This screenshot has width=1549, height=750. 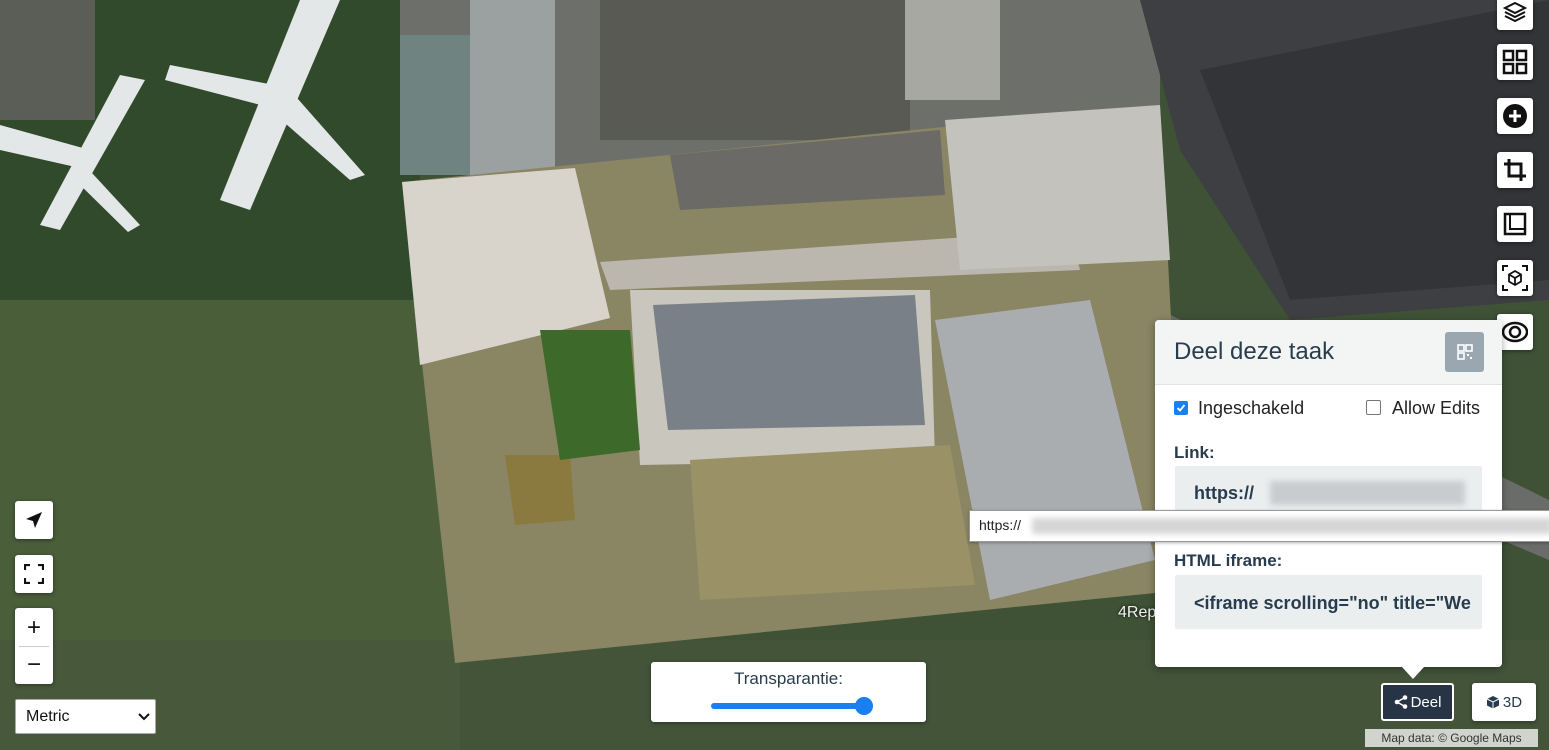 I want to click on zoom-in-button: +, so click(x=34, y=628).